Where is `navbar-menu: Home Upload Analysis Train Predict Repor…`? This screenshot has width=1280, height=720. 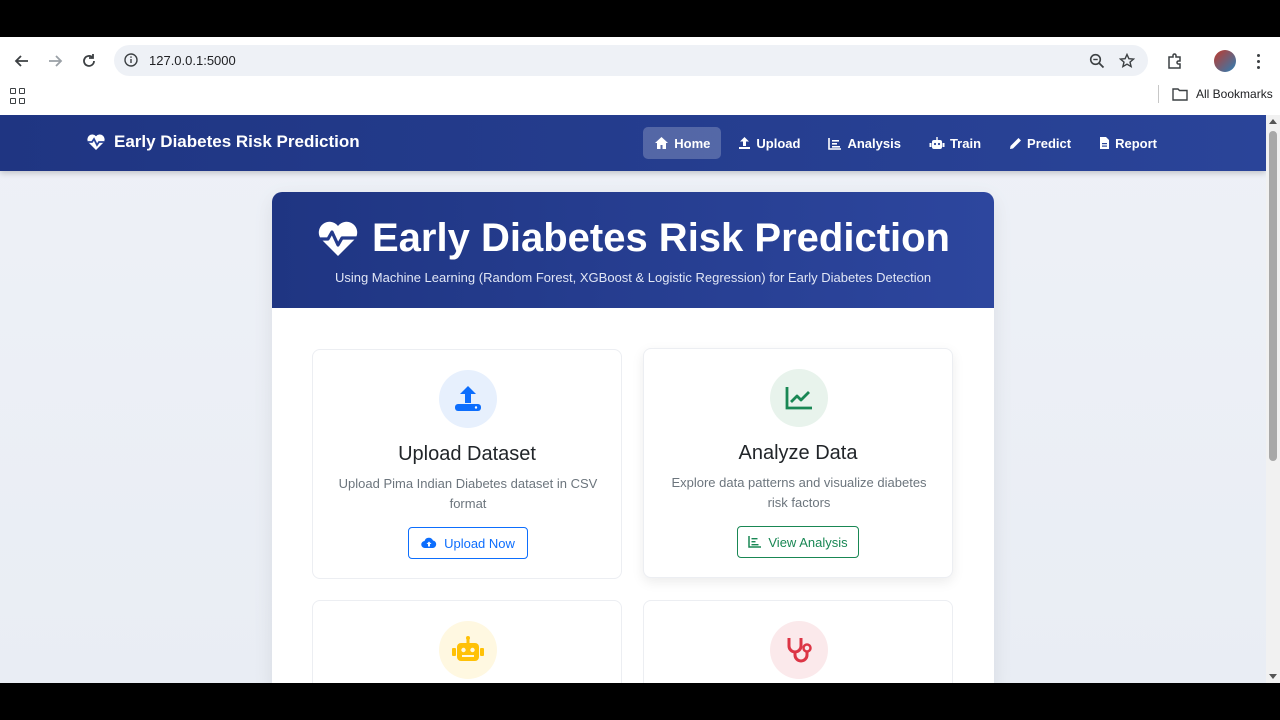 navbar-menu: Home Upload Analysis Train Predict Repor… is located at coordinates (905, 143).